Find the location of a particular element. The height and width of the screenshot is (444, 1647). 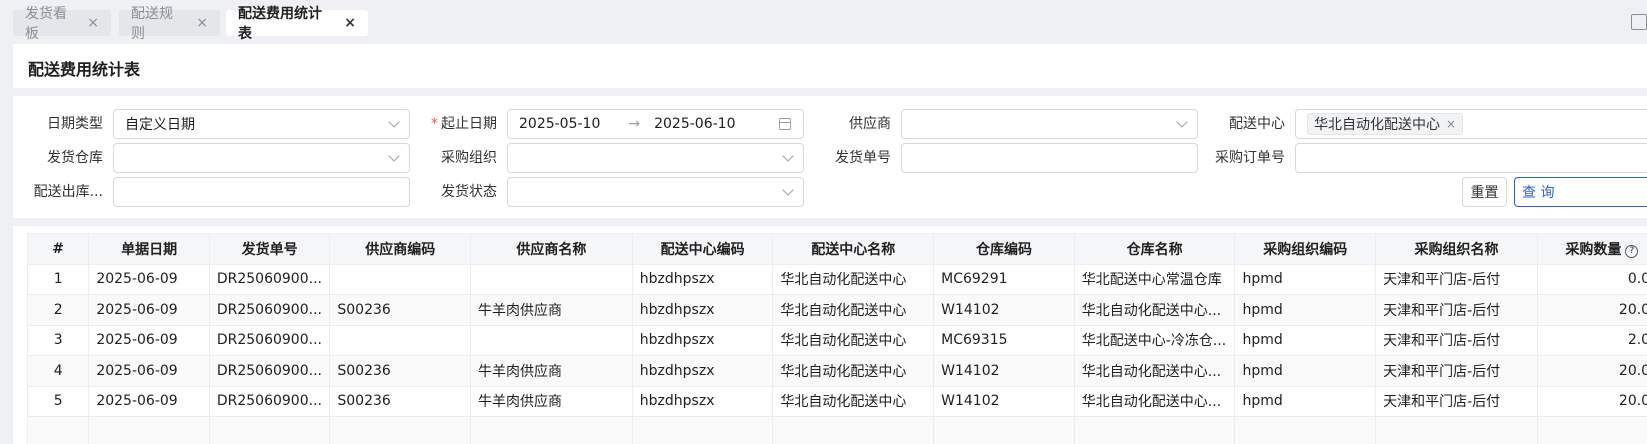

page-header: 配送费用统计表 is located at coordinates (830, 66).